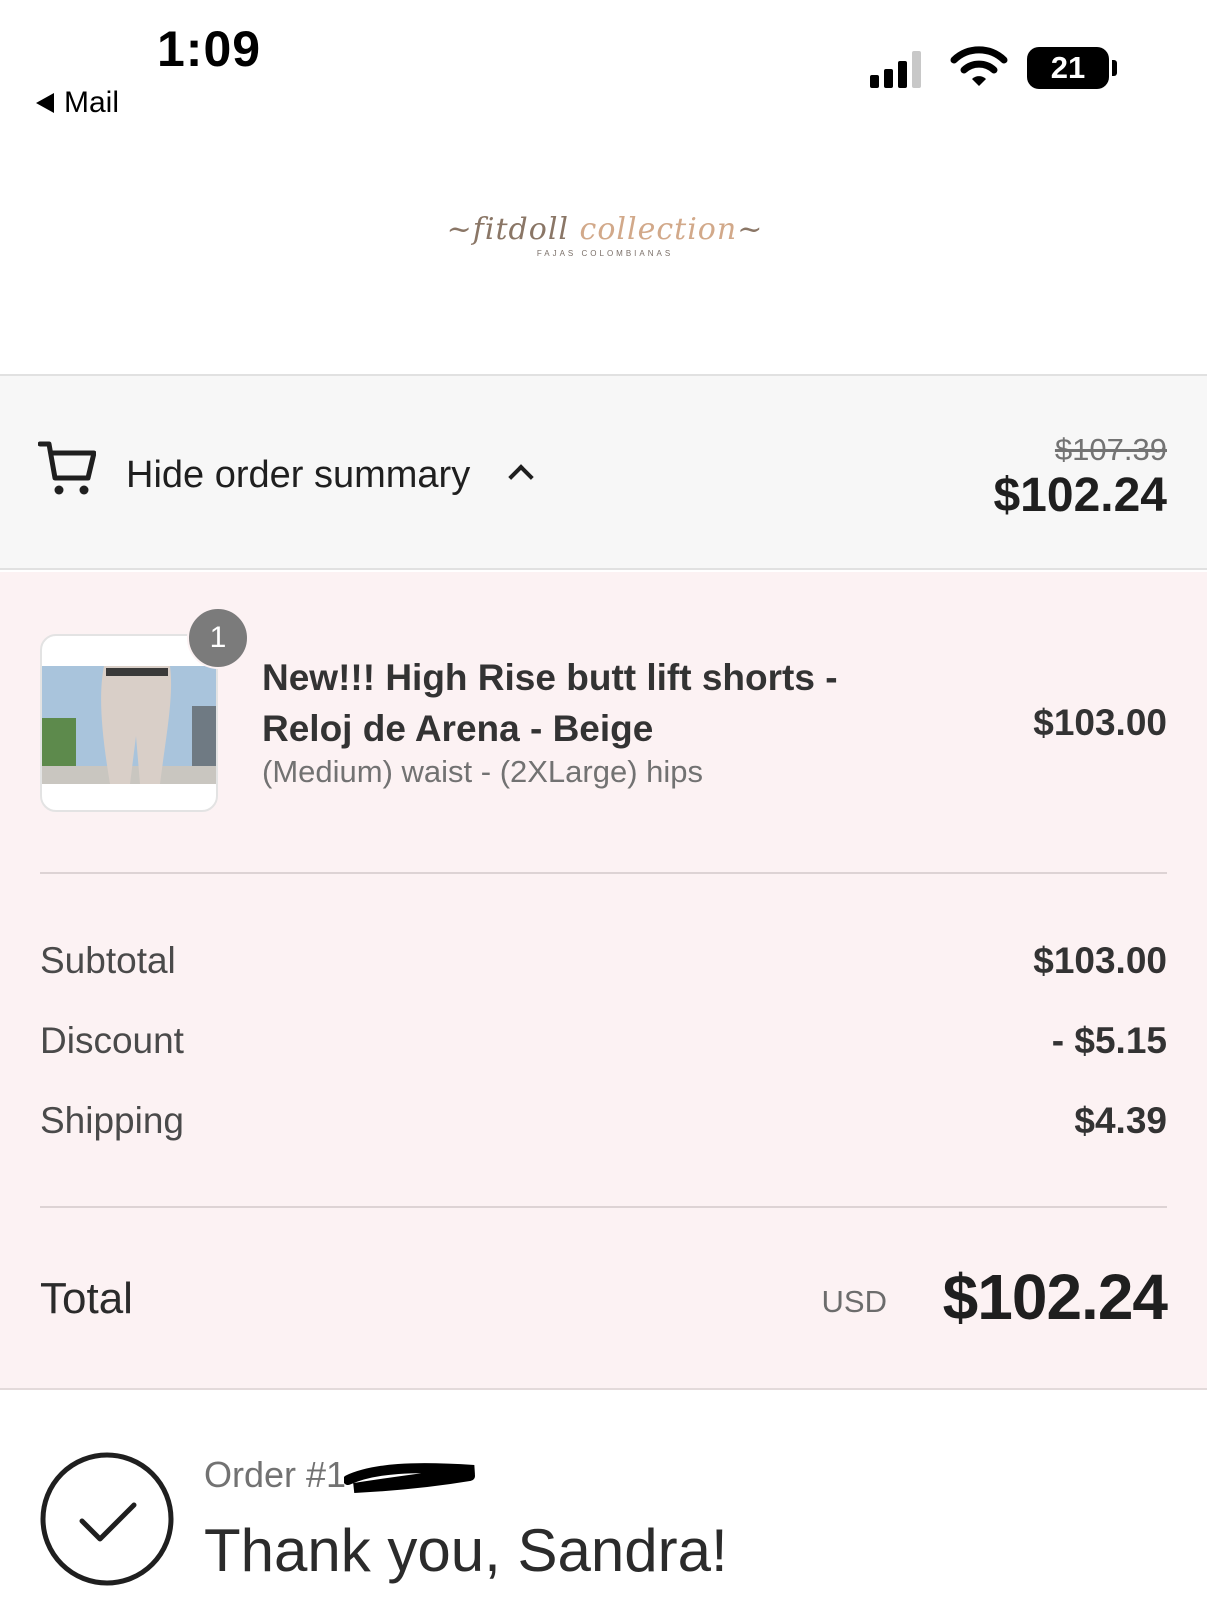  Describe the element at coordinates (209, 49) in the screenshot. I see `clock-time: 1:09` at that location.